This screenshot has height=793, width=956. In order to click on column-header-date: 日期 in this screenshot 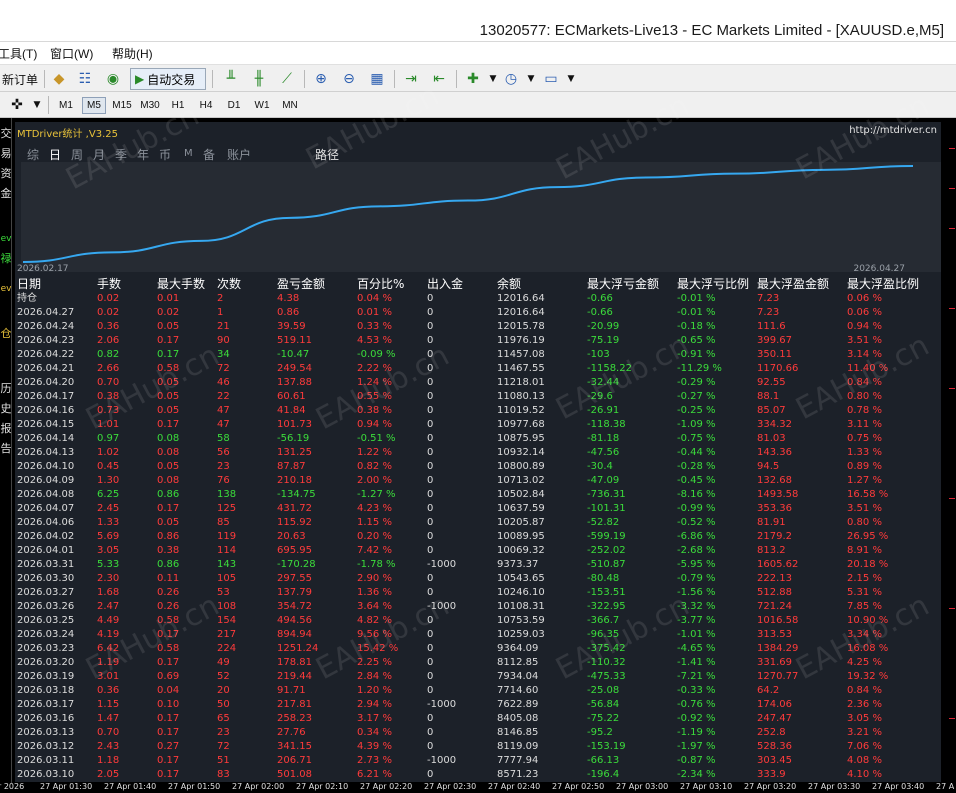, I will do `click(29, 284)`.